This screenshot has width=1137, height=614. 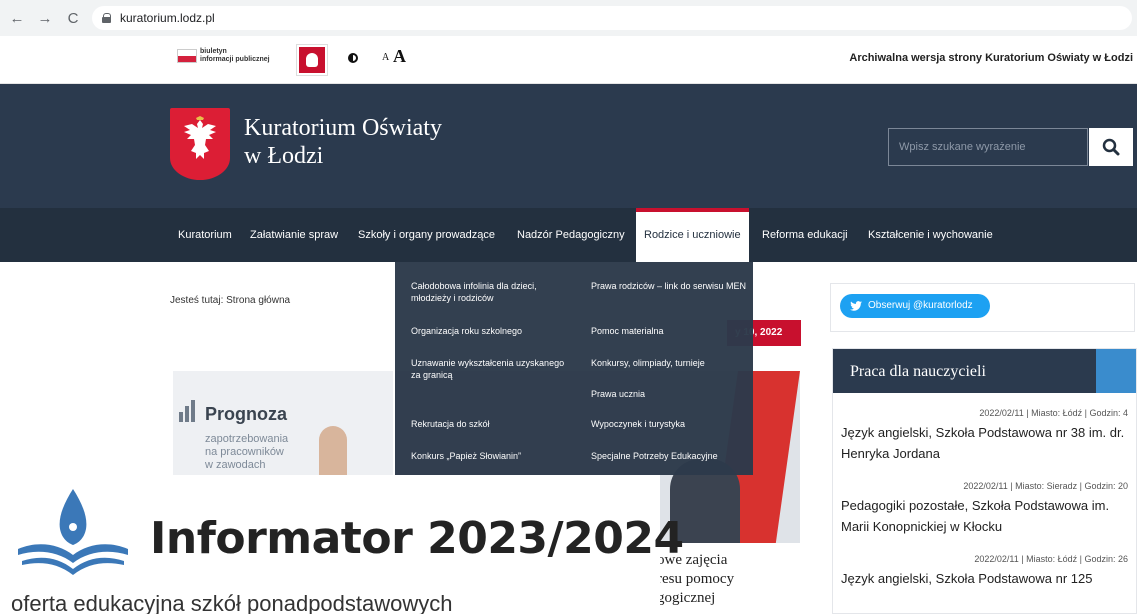 What do you see at coordinates (671, 331) in the screenshot?
I see `dropdown-item-pomoc-materialna: Pomoc materialna` at bounding box center [671, 331].